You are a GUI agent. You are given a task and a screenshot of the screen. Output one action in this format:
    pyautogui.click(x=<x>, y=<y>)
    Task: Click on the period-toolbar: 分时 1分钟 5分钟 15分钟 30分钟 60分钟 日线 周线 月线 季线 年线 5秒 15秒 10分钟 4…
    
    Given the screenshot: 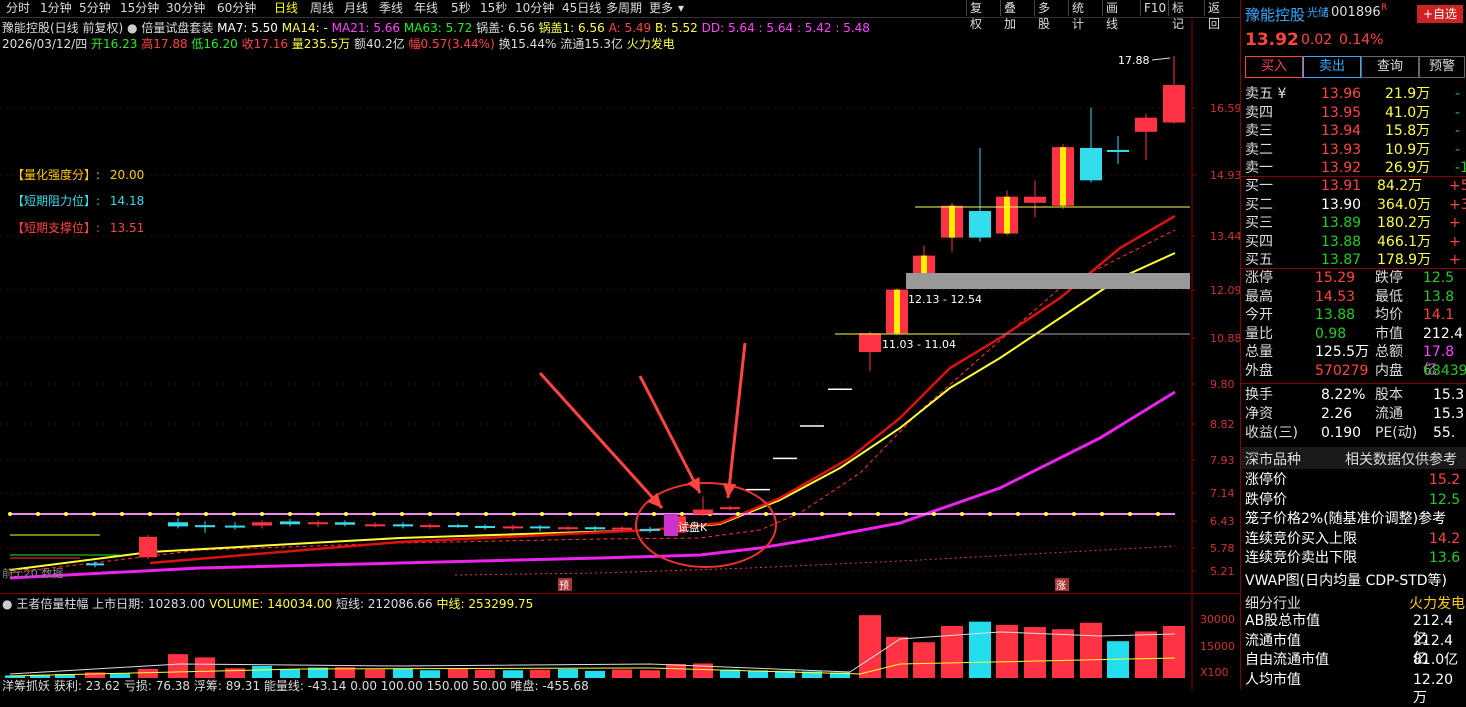 What is the action you would take?
    pyautogui.click(x=620, y=9)
    